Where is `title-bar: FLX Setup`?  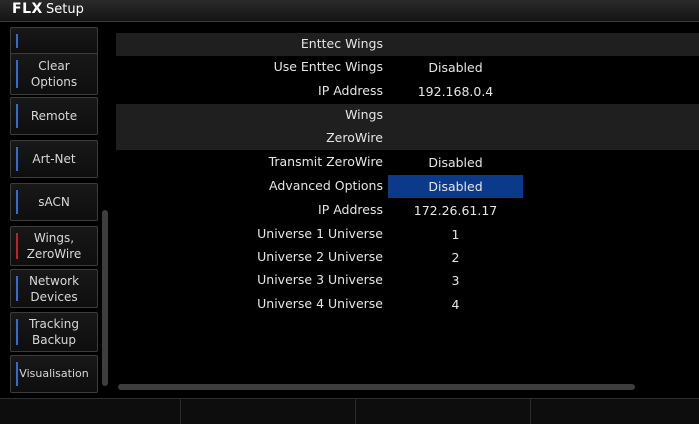
title-bar: FLX Setup is located at coordinates (349, 11).